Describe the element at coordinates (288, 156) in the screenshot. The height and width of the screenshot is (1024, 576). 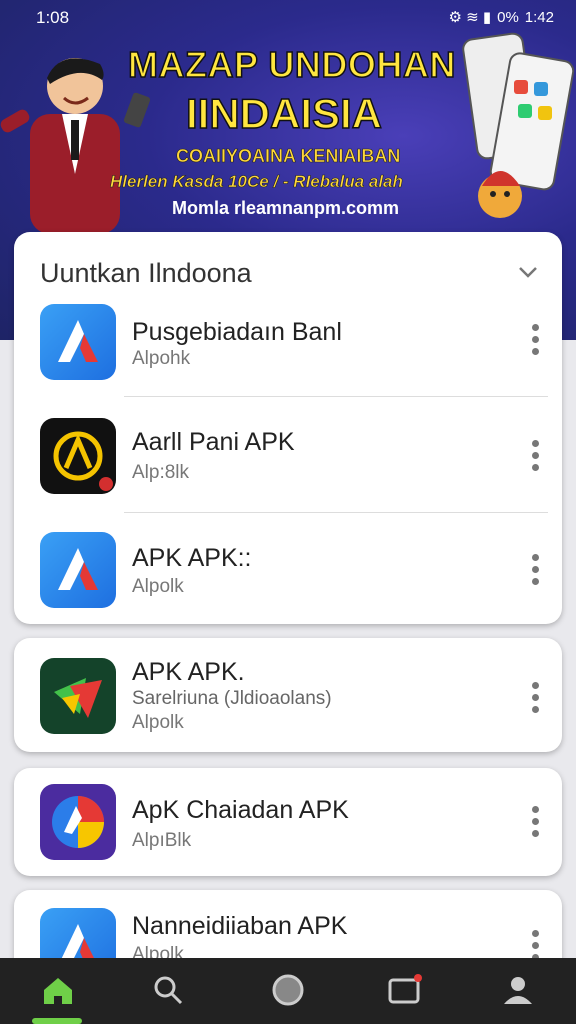
I see `banner-subtitle: COAIIYOAINA KENIAIBAN` at that location.